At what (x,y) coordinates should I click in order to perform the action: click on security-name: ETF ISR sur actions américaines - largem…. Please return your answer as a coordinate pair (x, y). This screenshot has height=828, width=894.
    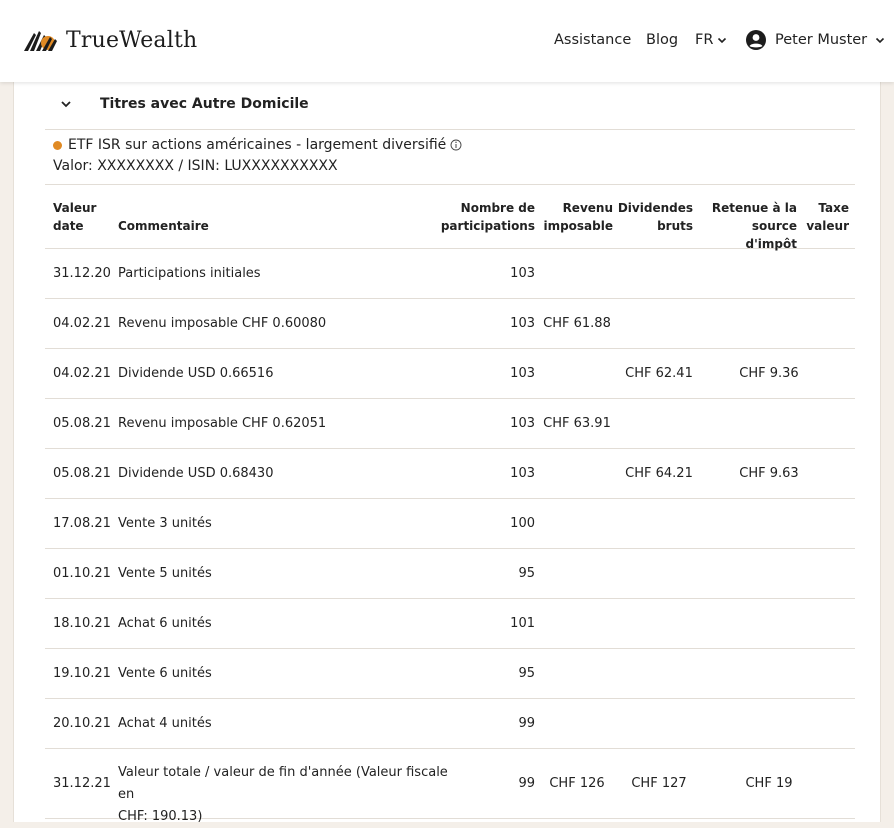
    Looking at the image, I should click on (257, 145).